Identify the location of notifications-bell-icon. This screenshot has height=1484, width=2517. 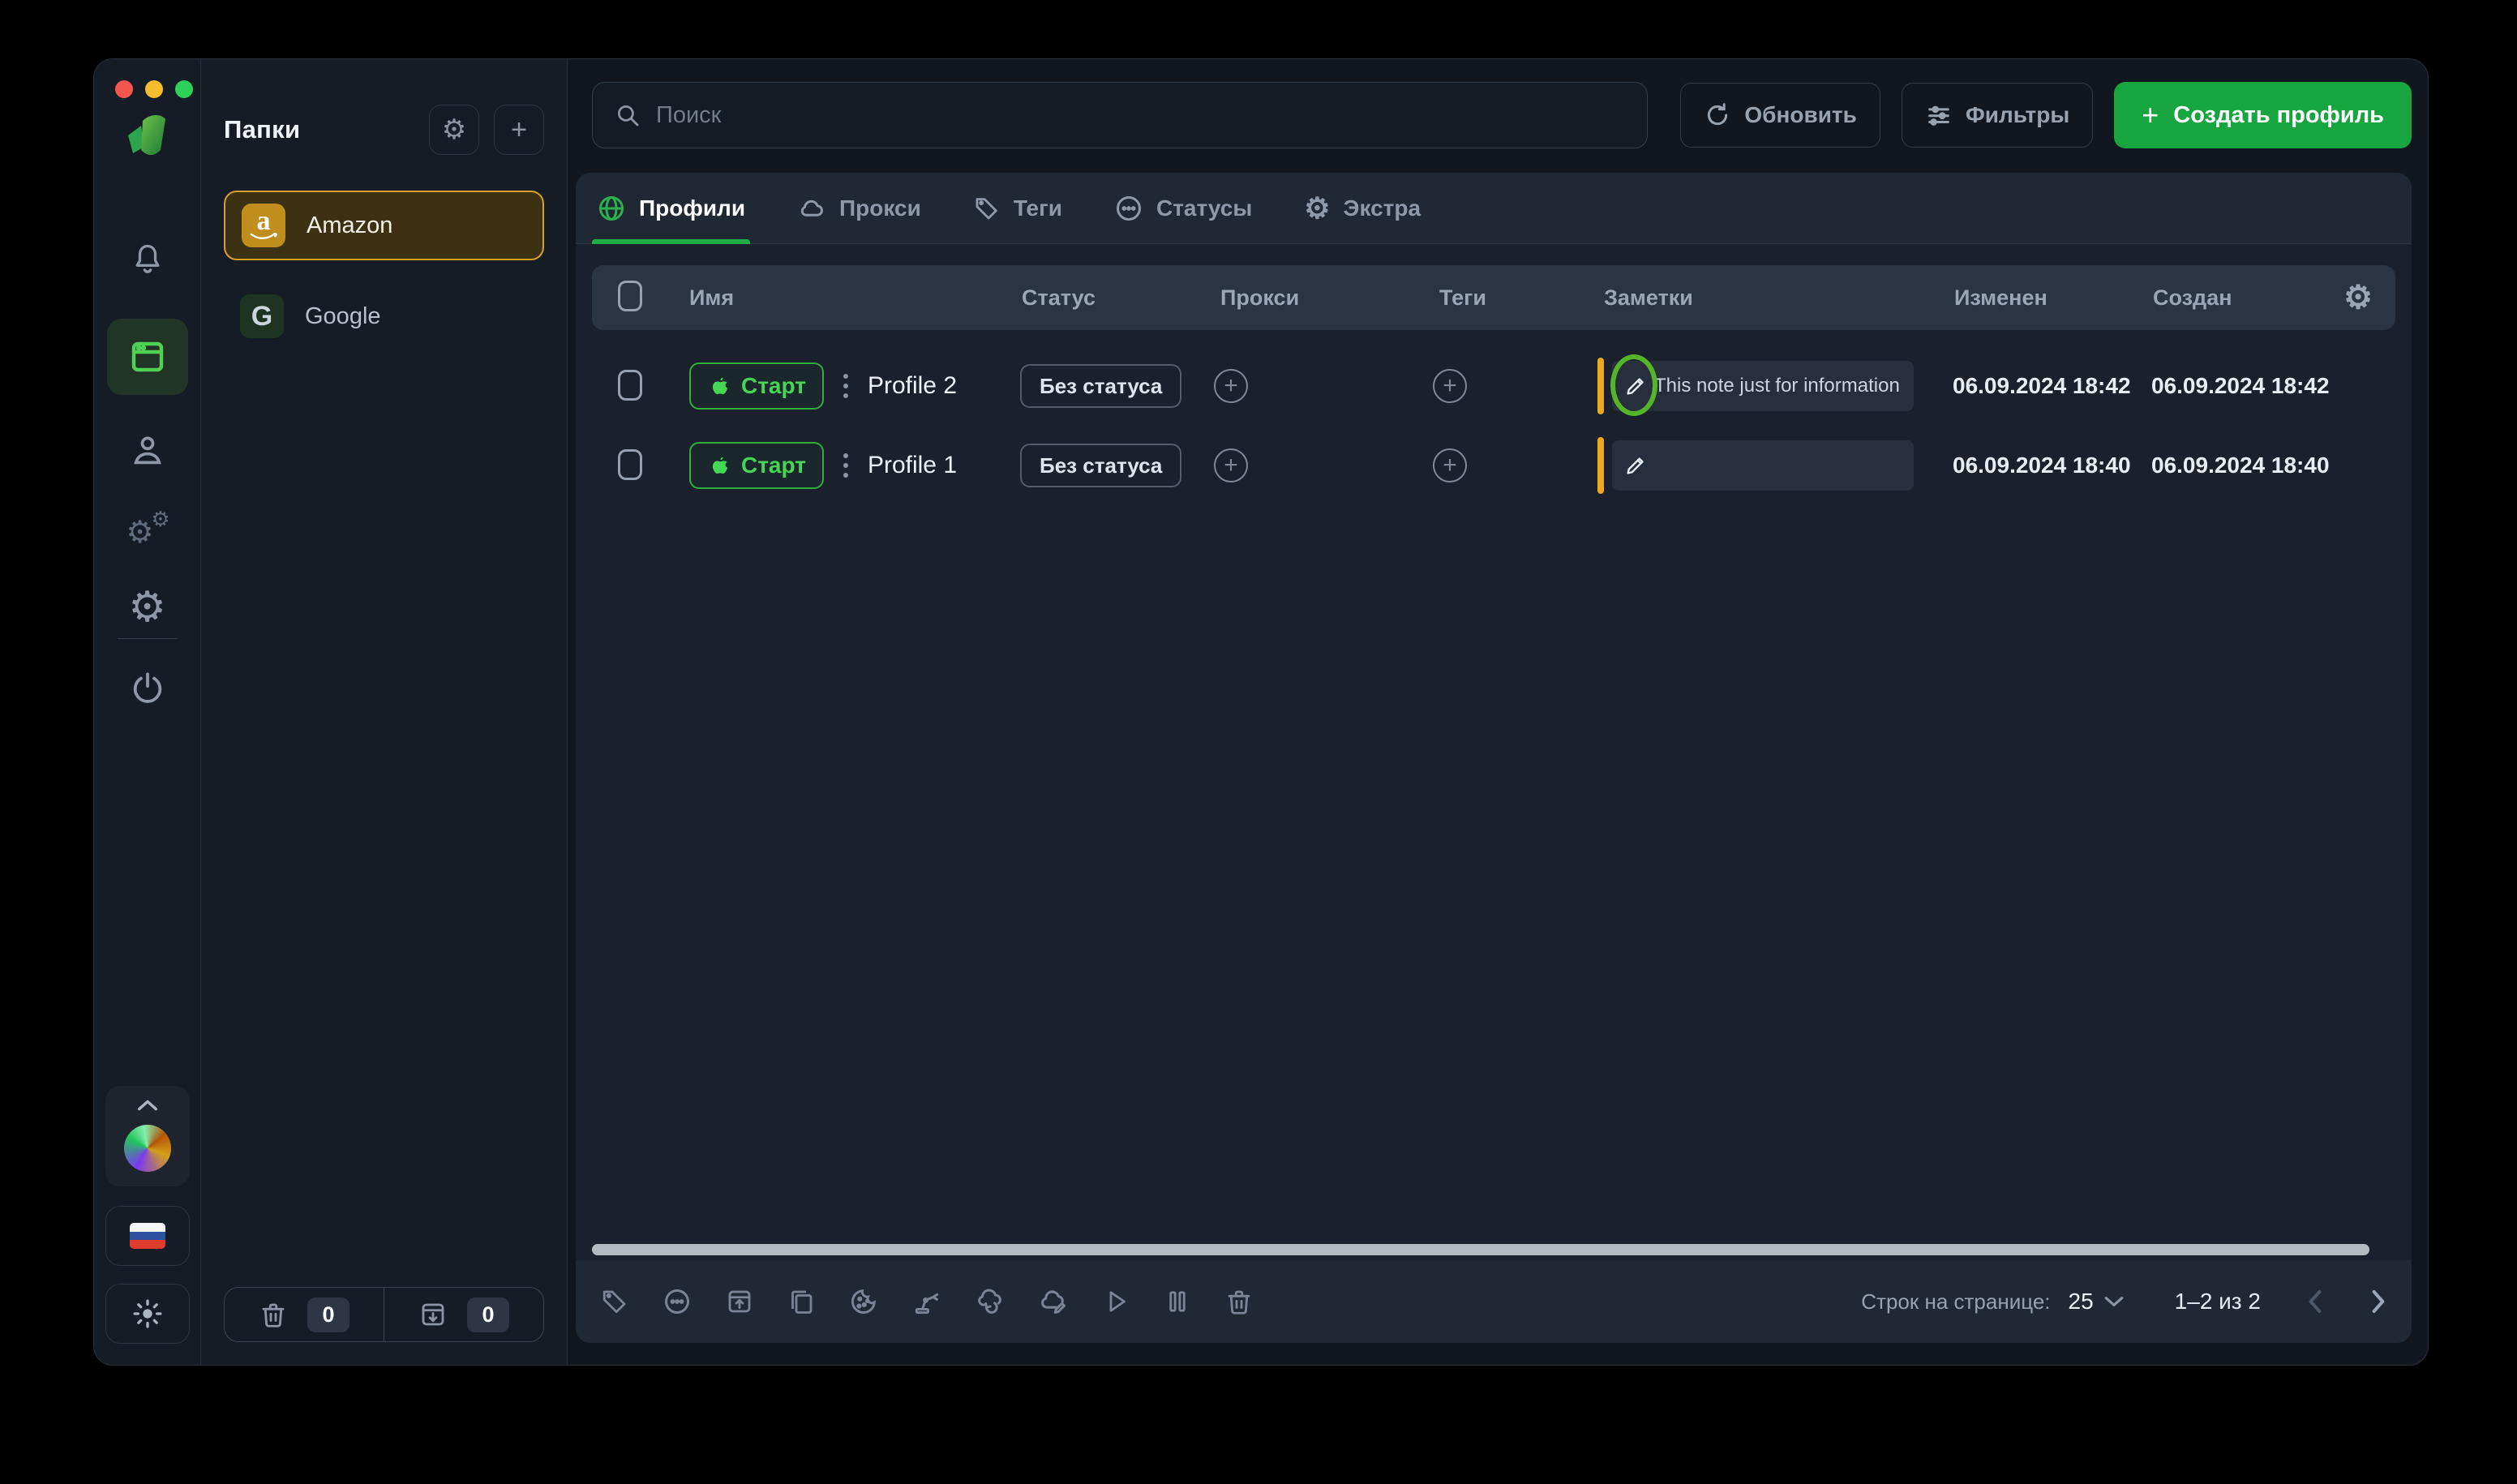
(147, 259).